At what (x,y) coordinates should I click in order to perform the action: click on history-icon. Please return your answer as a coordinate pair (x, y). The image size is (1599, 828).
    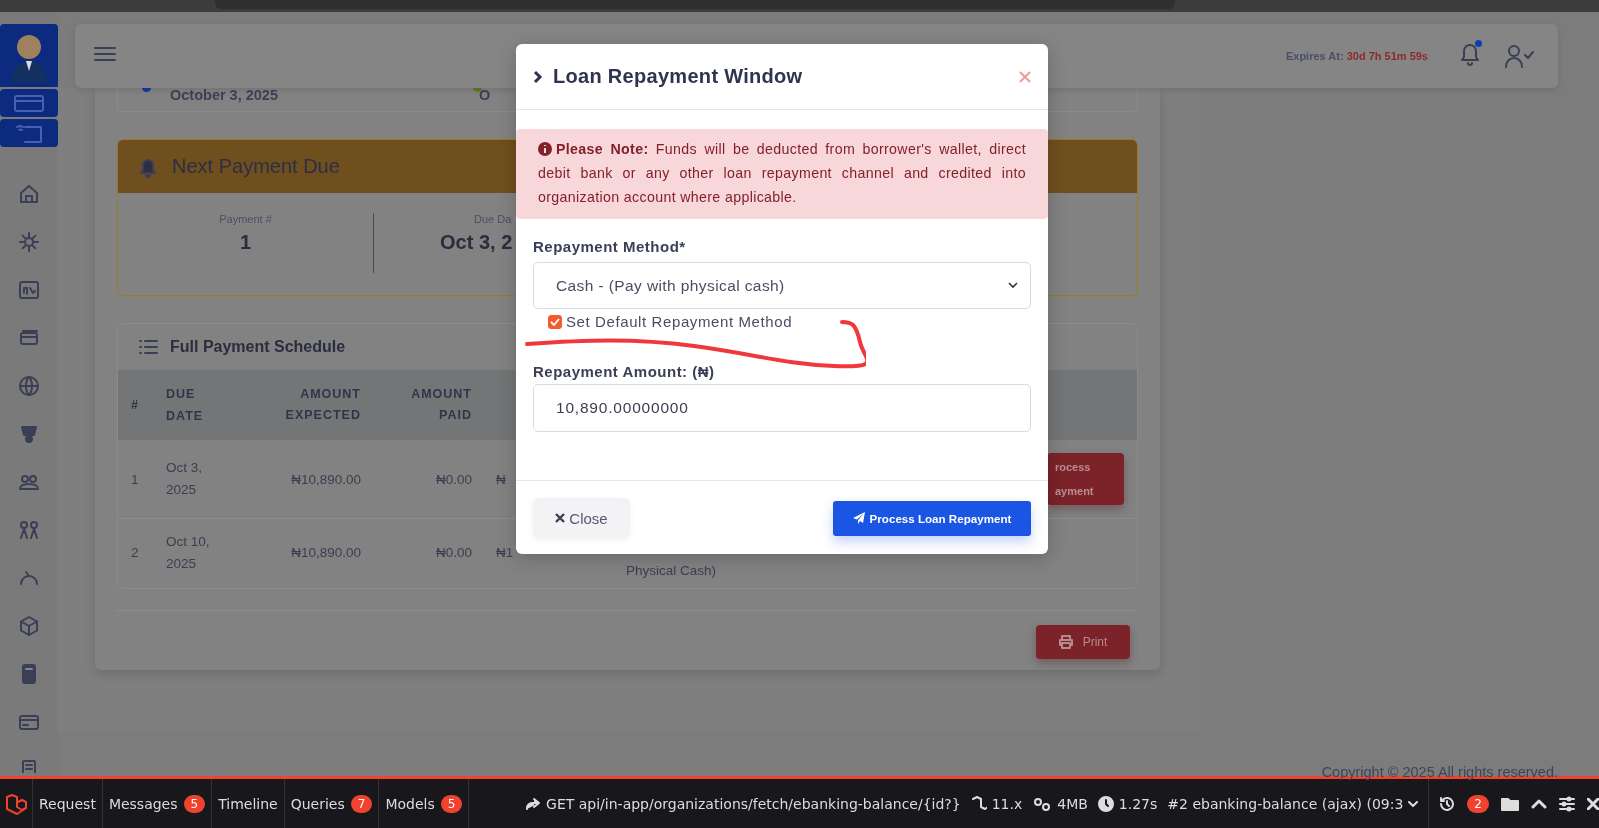
    Looking at the image, I should click on (1447, 803).